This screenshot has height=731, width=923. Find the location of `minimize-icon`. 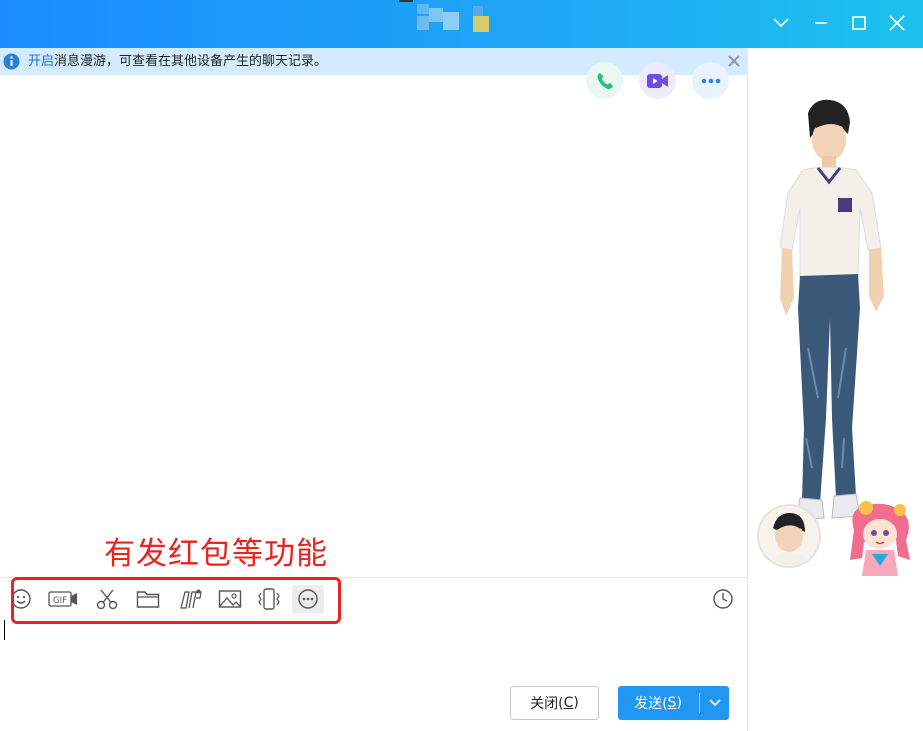

minimize-icon is located at coordinates (821, 23).